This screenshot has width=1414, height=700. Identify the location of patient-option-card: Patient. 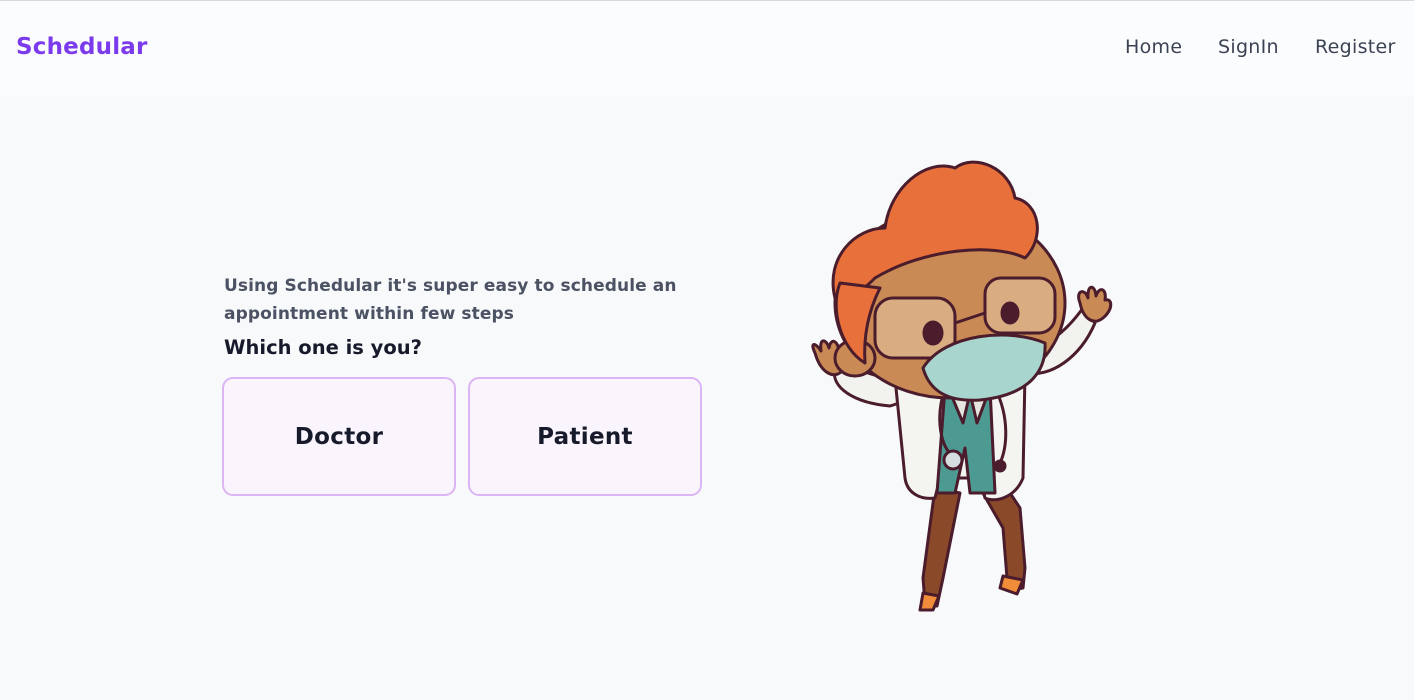
(585, 436).